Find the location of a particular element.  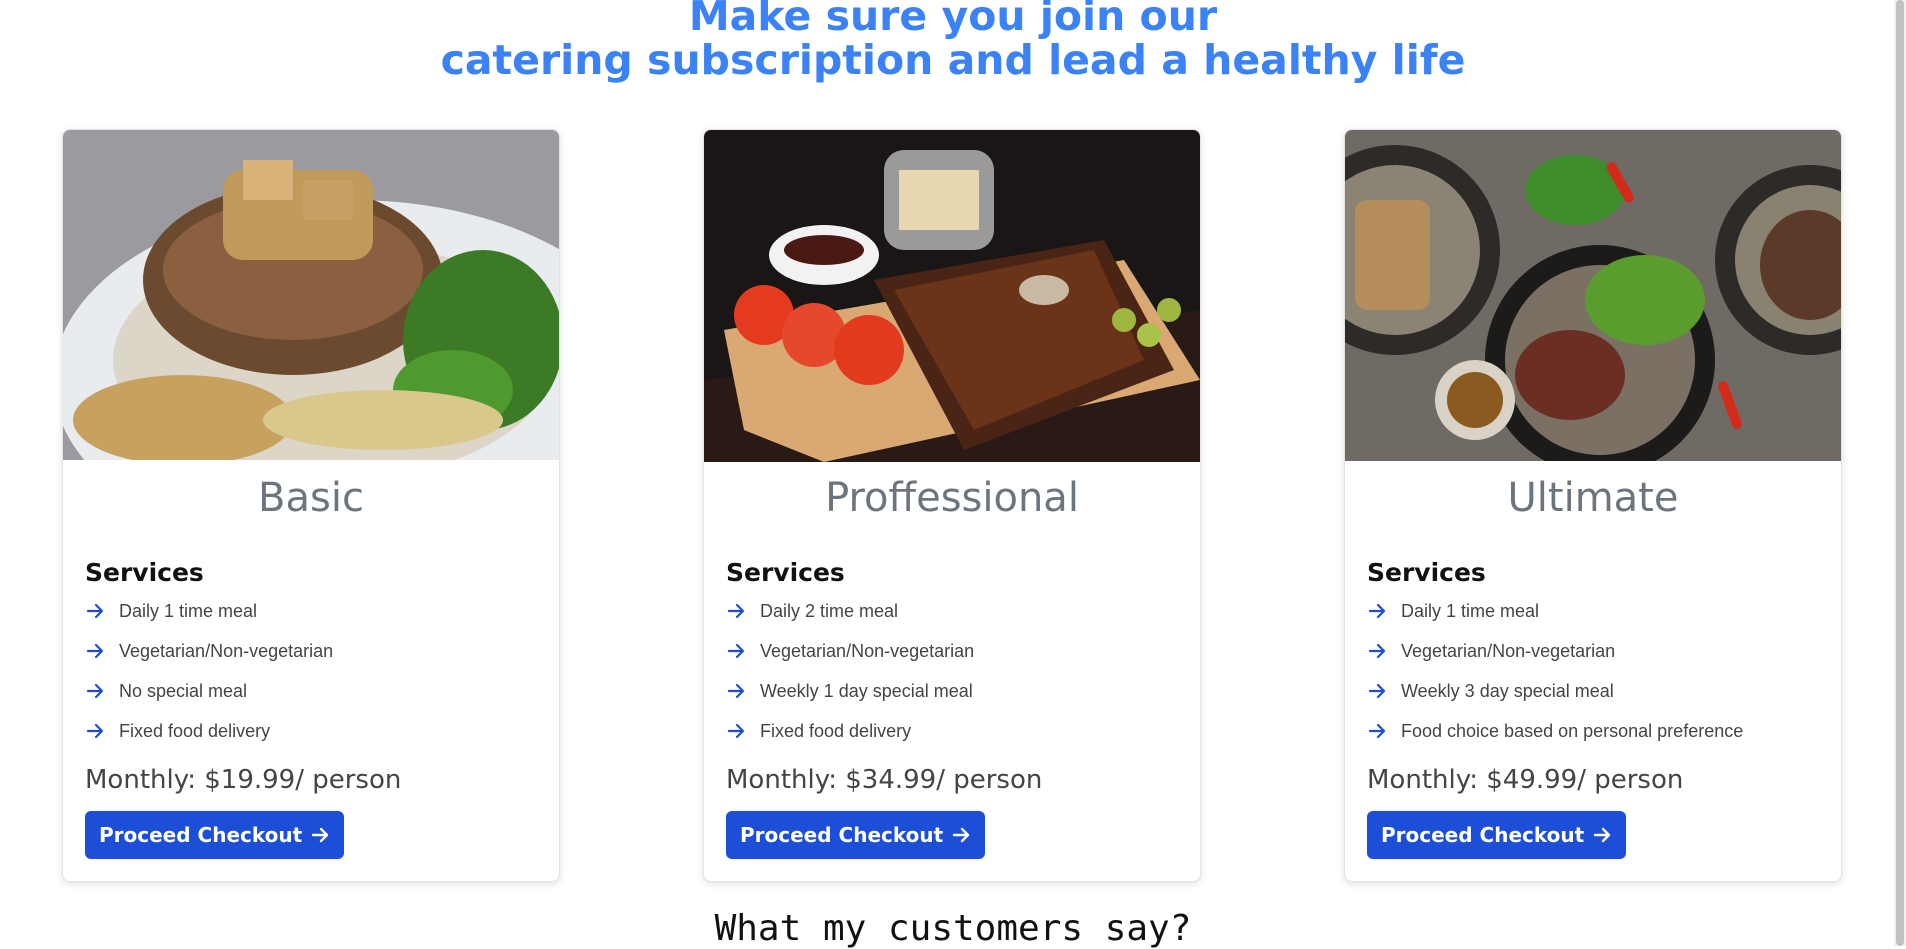

plan-image-proffessional is located at coordinates (952, 296).